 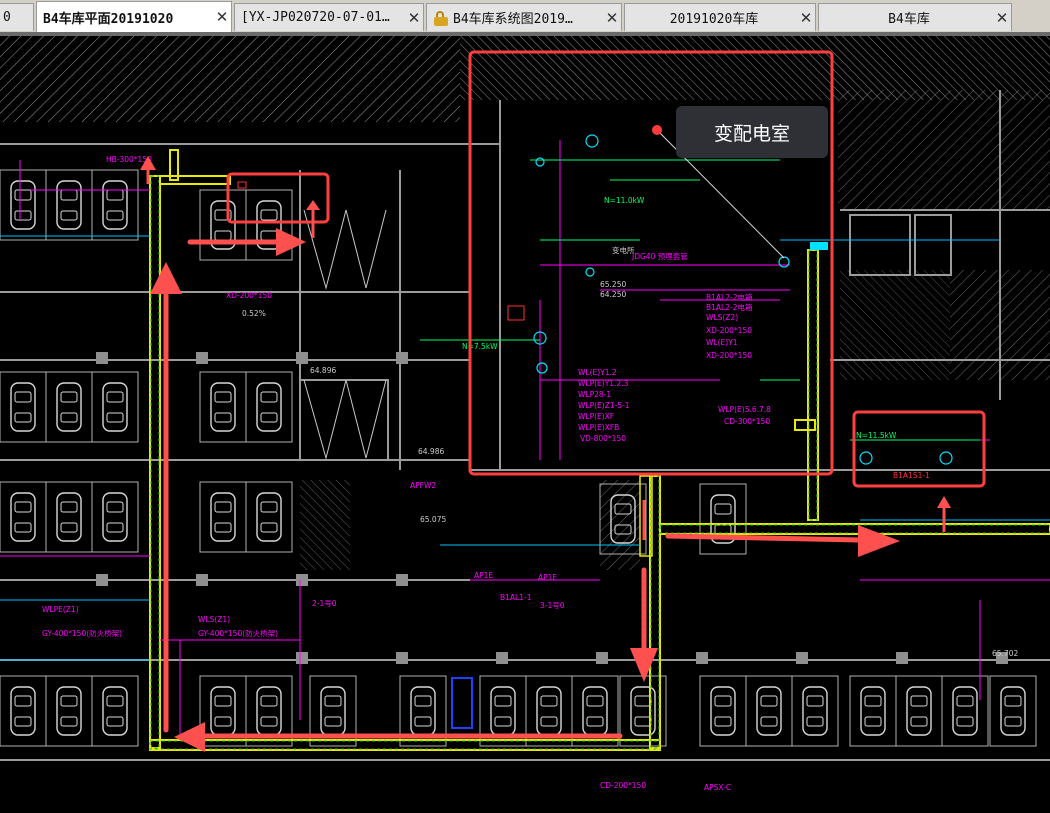 What do you see at coordinates (909, 19) in the screenshot?
I see `tab-label: B4车库` at bounding box center [909, 19].